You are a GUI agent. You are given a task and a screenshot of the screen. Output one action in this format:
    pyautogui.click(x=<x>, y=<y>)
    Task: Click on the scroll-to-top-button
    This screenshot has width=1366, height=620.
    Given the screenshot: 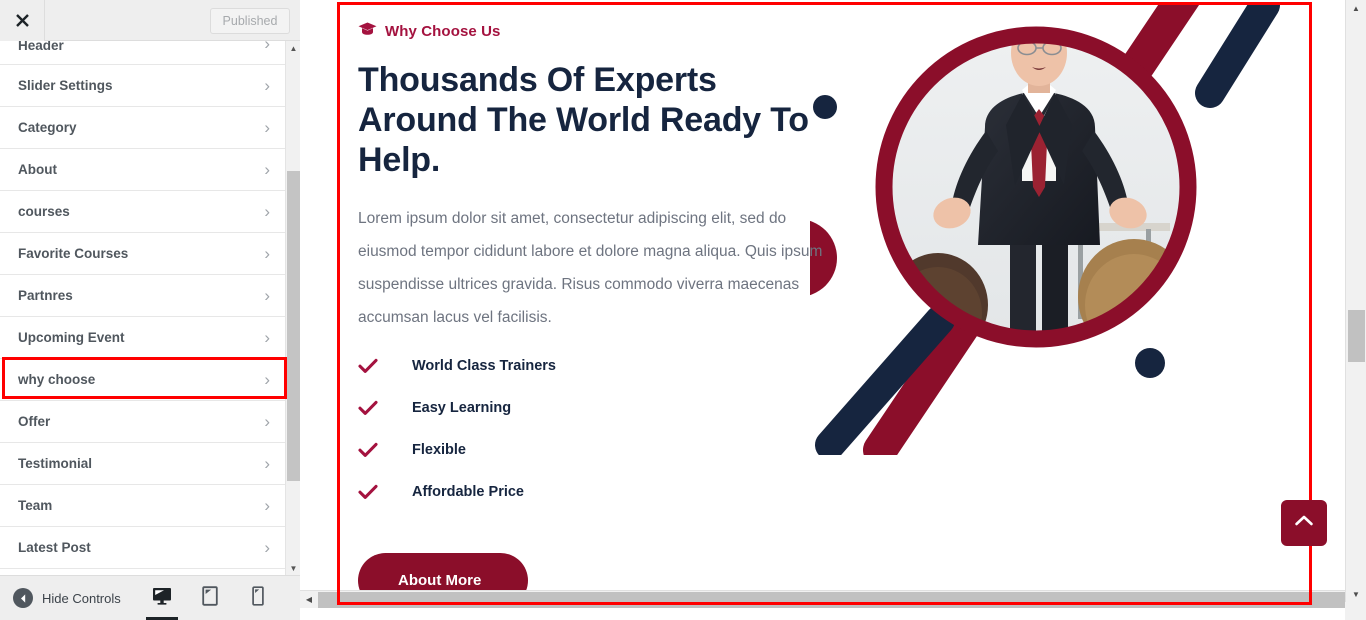 What is the action you would take?
    pyautogui.click(x=1304, y=523)
    